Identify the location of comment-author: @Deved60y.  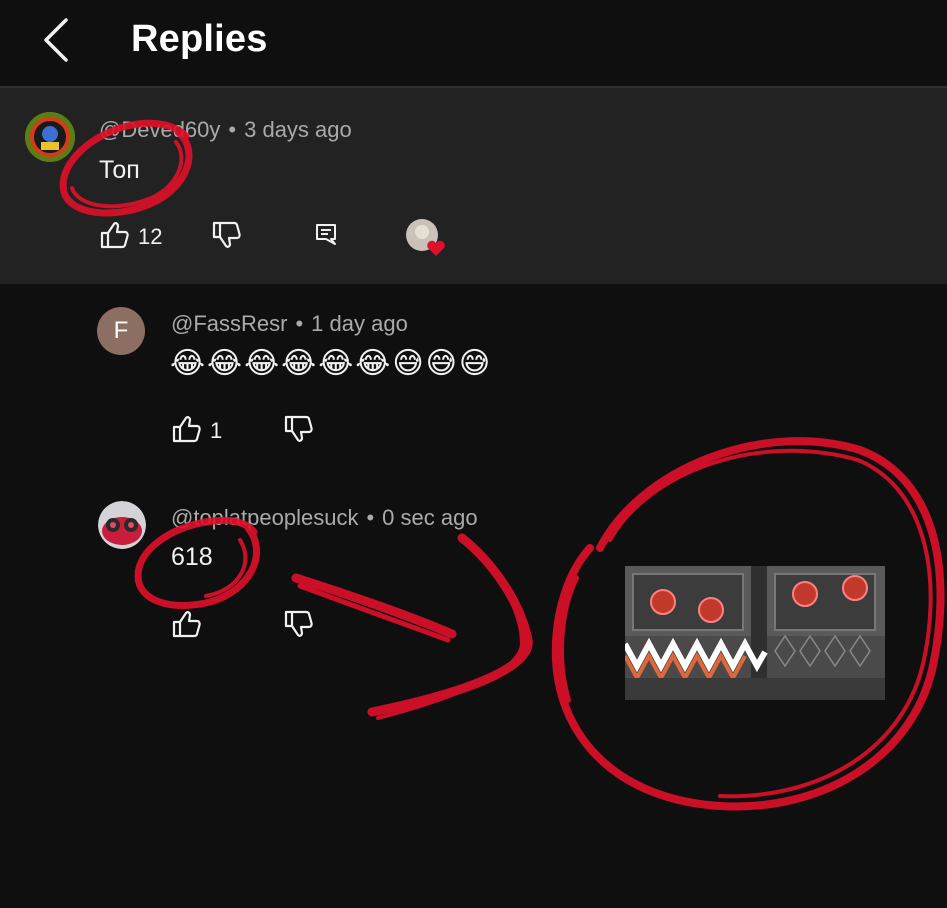
(159, 129).